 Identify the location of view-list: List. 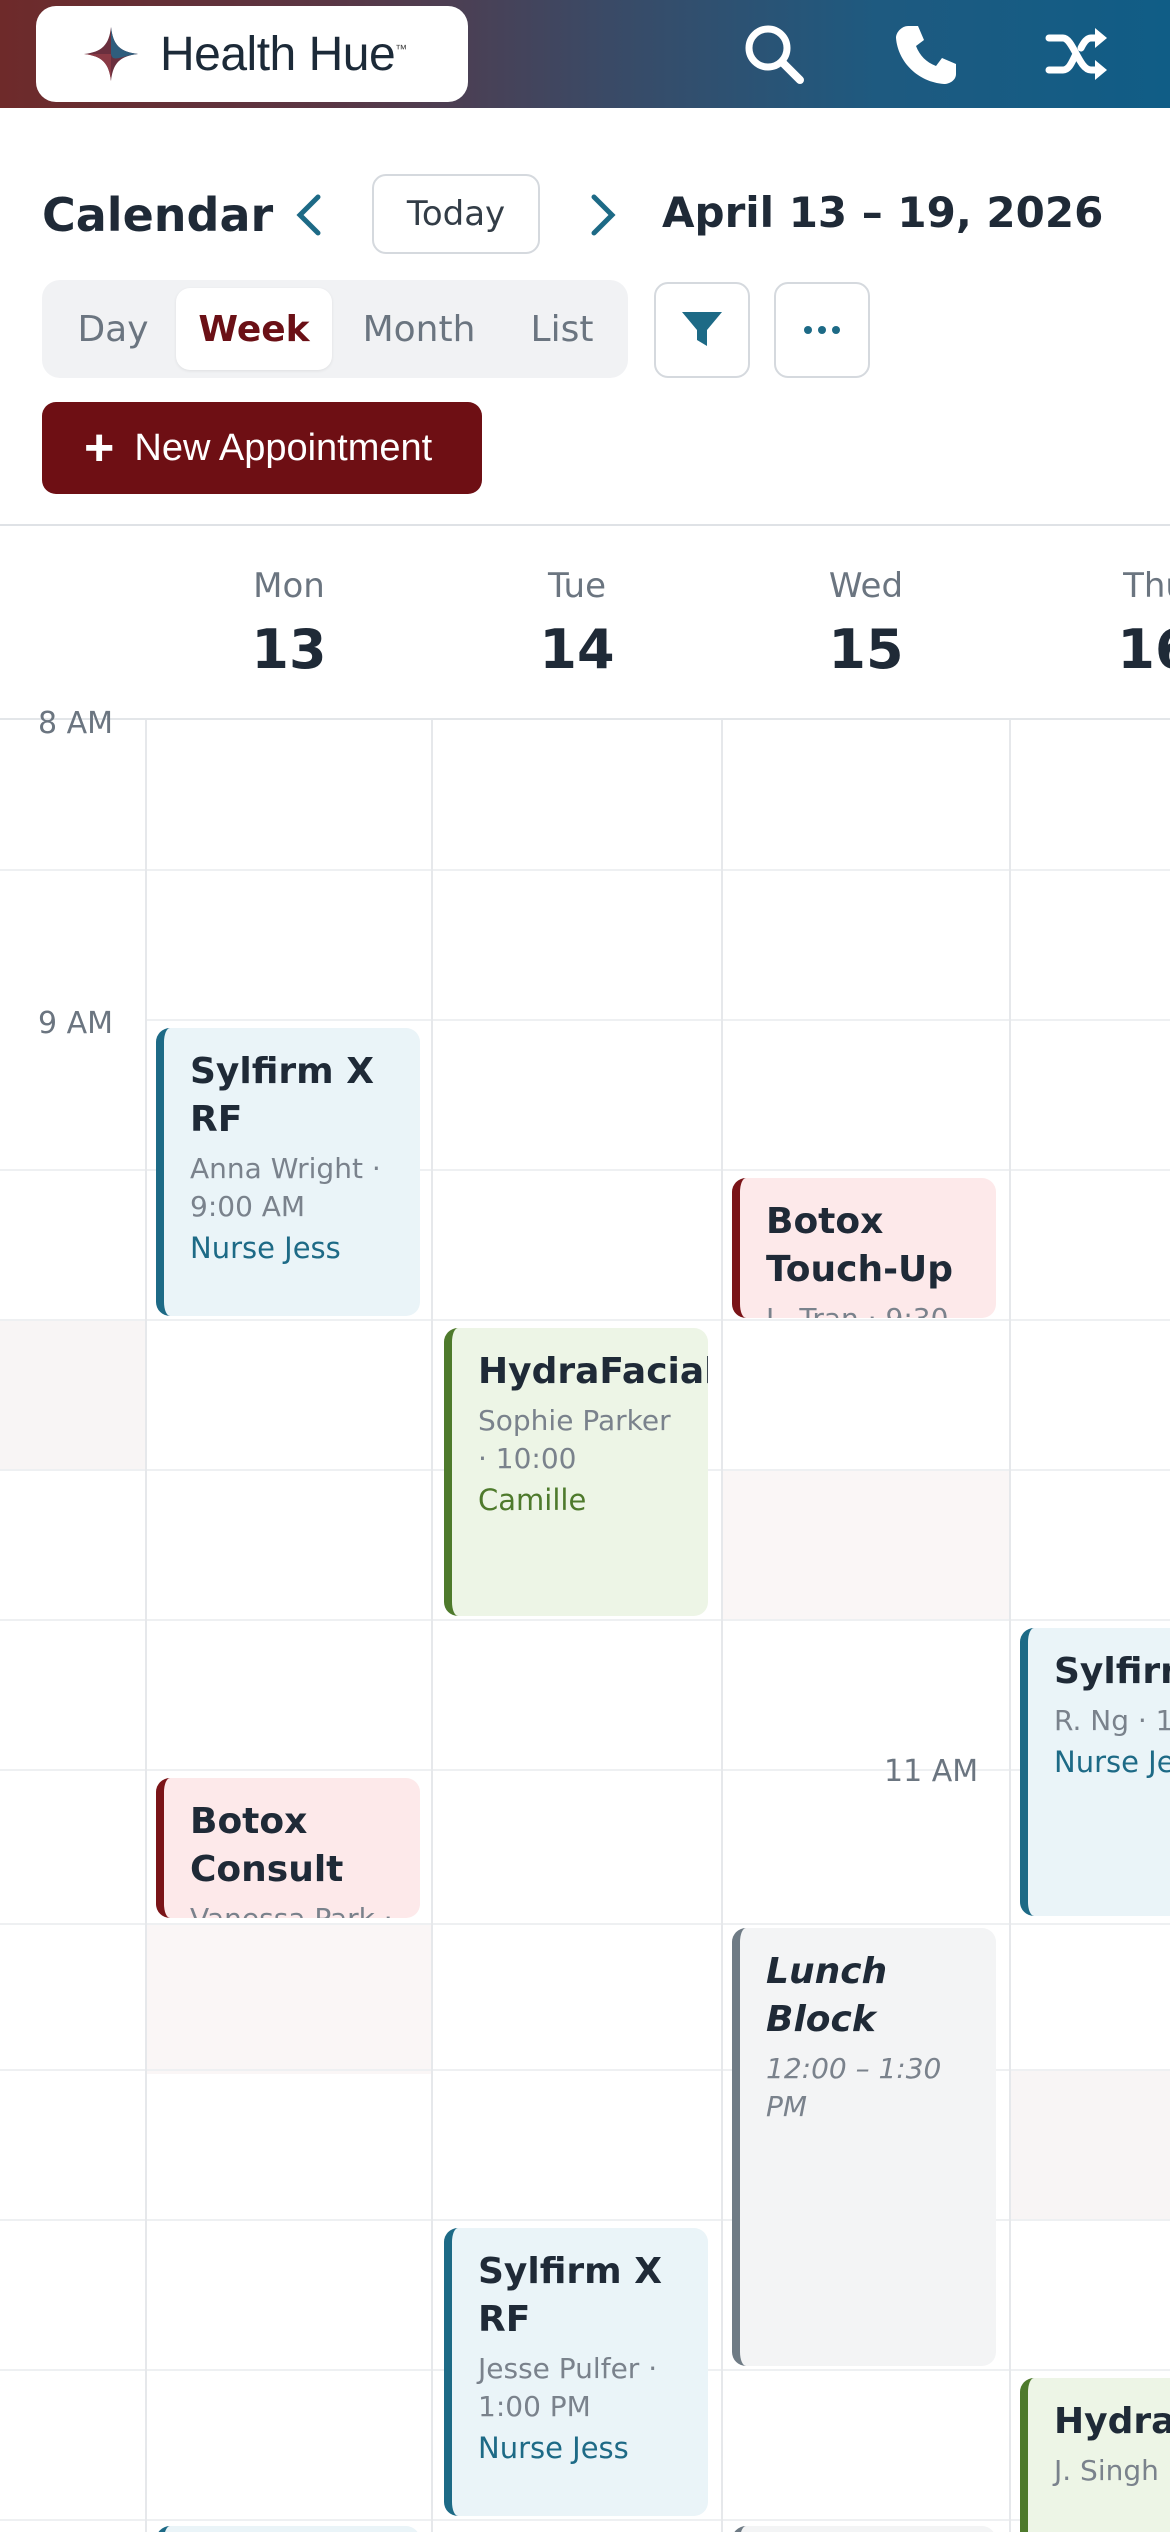
(562, 329).